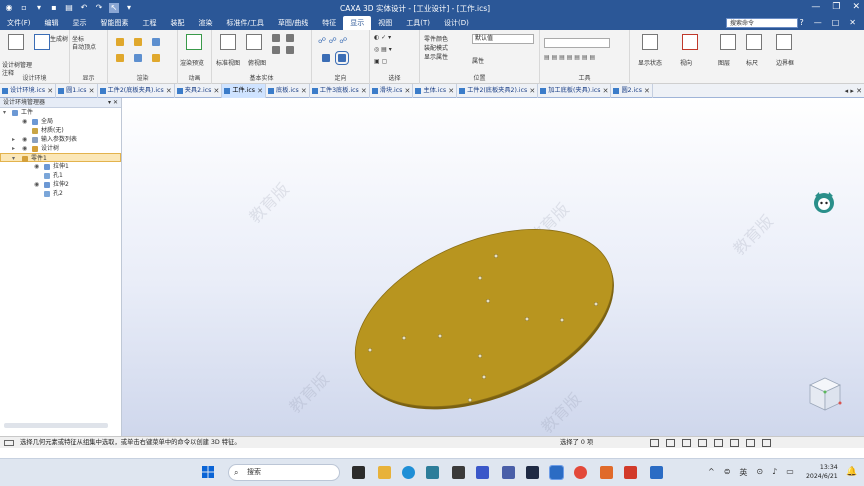 The image size is (864, 486). What do you see at coordinates (836, 7) in the screenshot?
I see `maximize-button: ❐` at bounding box center [836, 7].